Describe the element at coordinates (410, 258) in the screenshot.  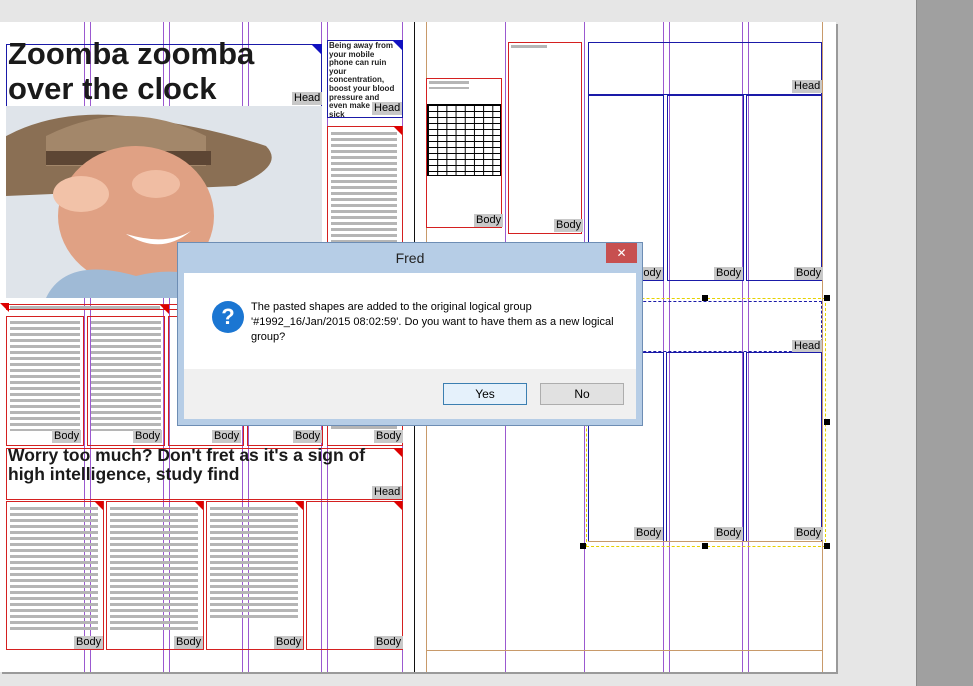
I see `dialog-title: Fred` at that location.